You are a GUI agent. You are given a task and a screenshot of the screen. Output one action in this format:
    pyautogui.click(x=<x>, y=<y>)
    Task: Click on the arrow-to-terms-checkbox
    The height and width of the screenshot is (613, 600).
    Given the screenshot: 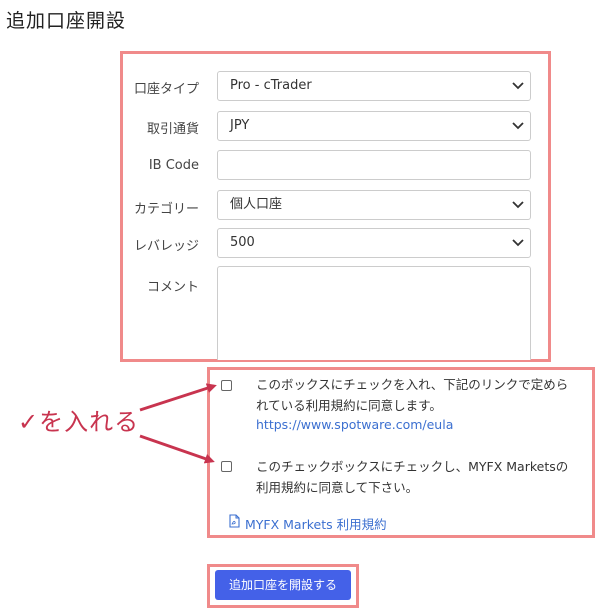 What is the action you would take?
    pyautogui.click(x=177, y=449)
    